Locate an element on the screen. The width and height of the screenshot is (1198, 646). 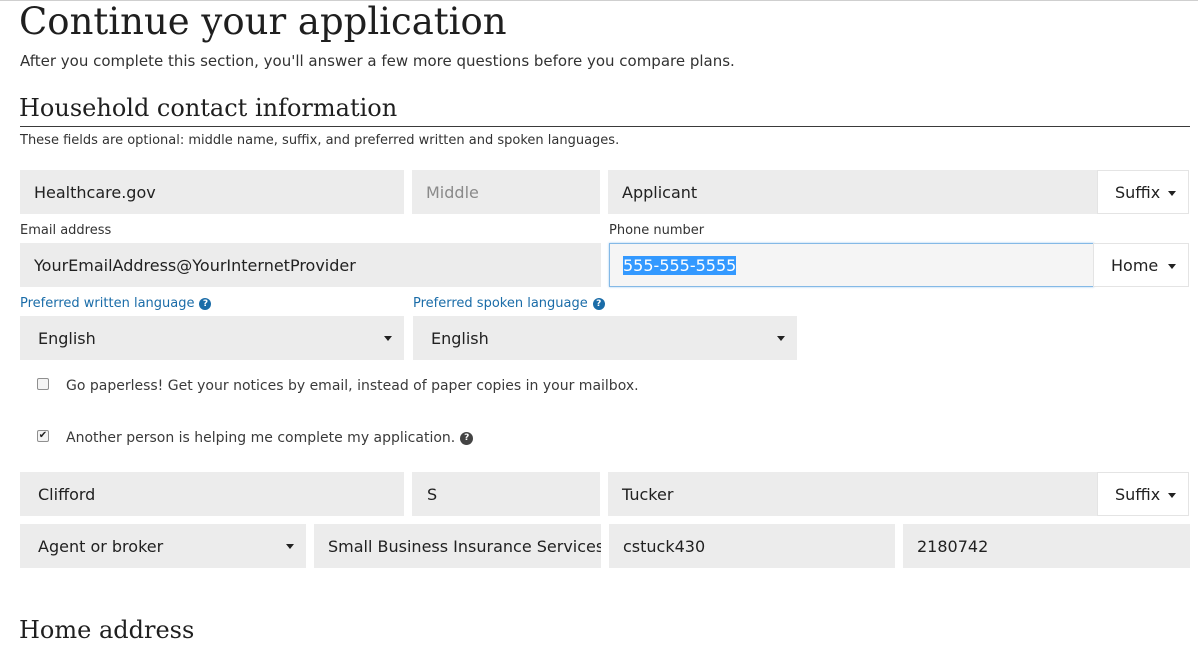
helper-checkbox: ✔ is located at coordinates (43, 436).